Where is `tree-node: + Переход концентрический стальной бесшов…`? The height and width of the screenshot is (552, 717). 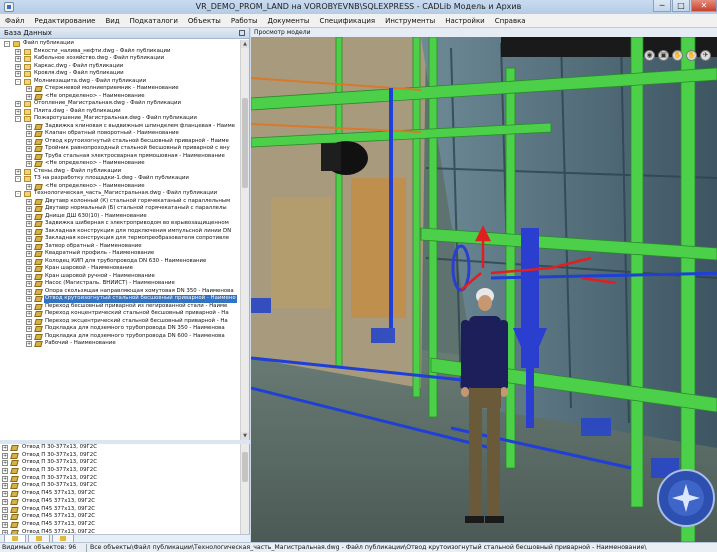 tree-node: + Переход концентрический стальной бесшов… is located at coordinates (120, 314).